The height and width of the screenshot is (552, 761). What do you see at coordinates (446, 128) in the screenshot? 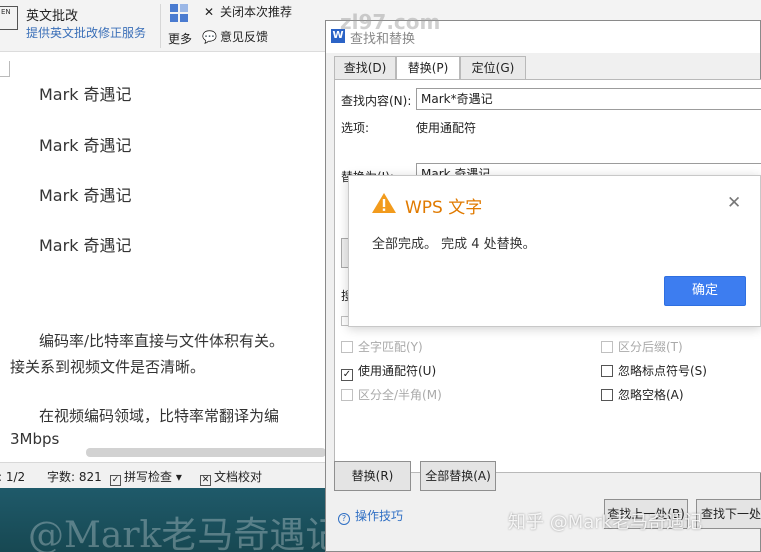
I see `options-value: 使用通配符` at bounding box center [446, 128].